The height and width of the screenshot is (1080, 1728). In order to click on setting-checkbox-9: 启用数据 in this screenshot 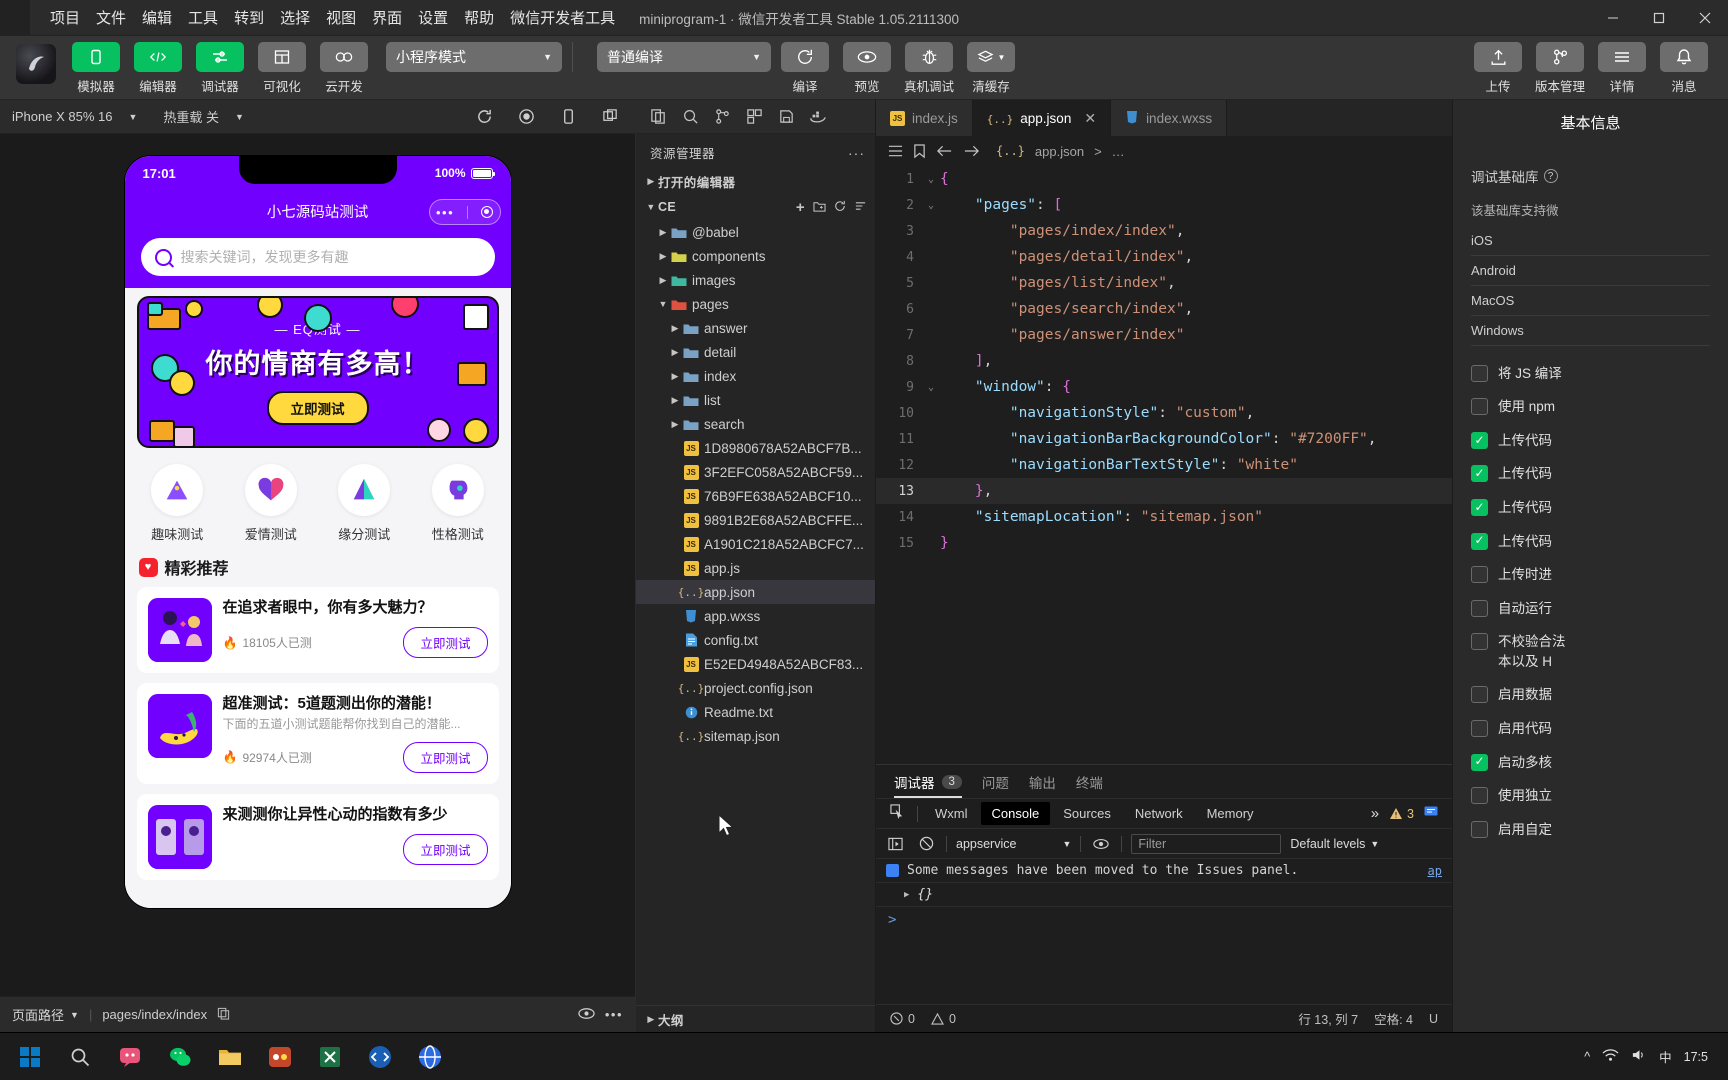, I will do `click(1590, 695)`.